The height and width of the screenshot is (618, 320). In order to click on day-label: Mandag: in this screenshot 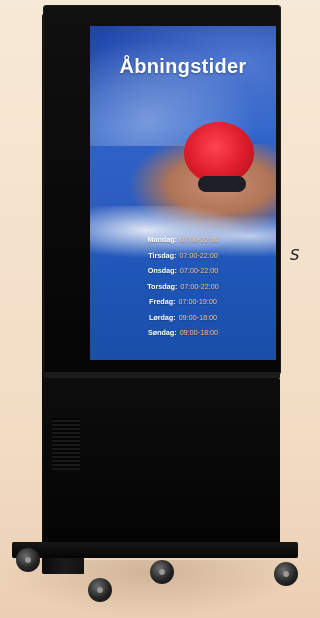, I will do `click(162, 239)`.